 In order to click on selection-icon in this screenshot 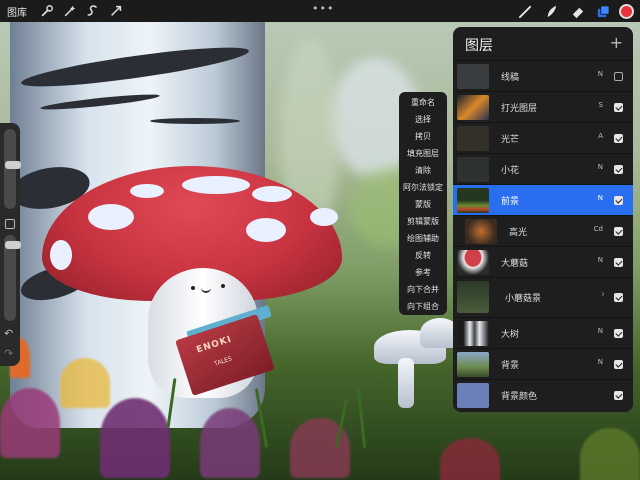, I will do `click(93, 11)`.